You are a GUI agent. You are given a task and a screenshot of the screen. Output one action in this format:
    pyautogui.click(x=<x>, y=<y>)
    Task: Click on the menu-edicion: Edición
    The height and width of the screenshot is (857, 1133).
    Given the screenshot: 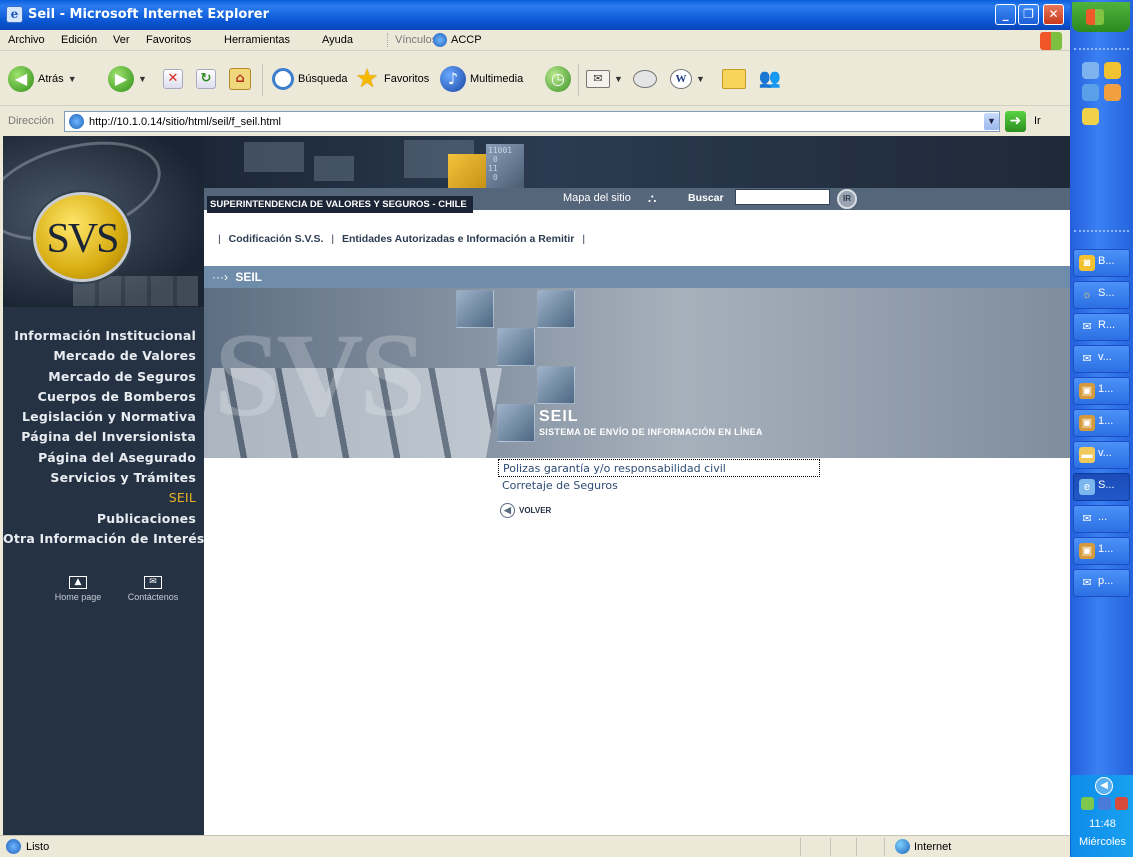 What is the action you would take?
    pyautogui.click(x=79, y=40)
    